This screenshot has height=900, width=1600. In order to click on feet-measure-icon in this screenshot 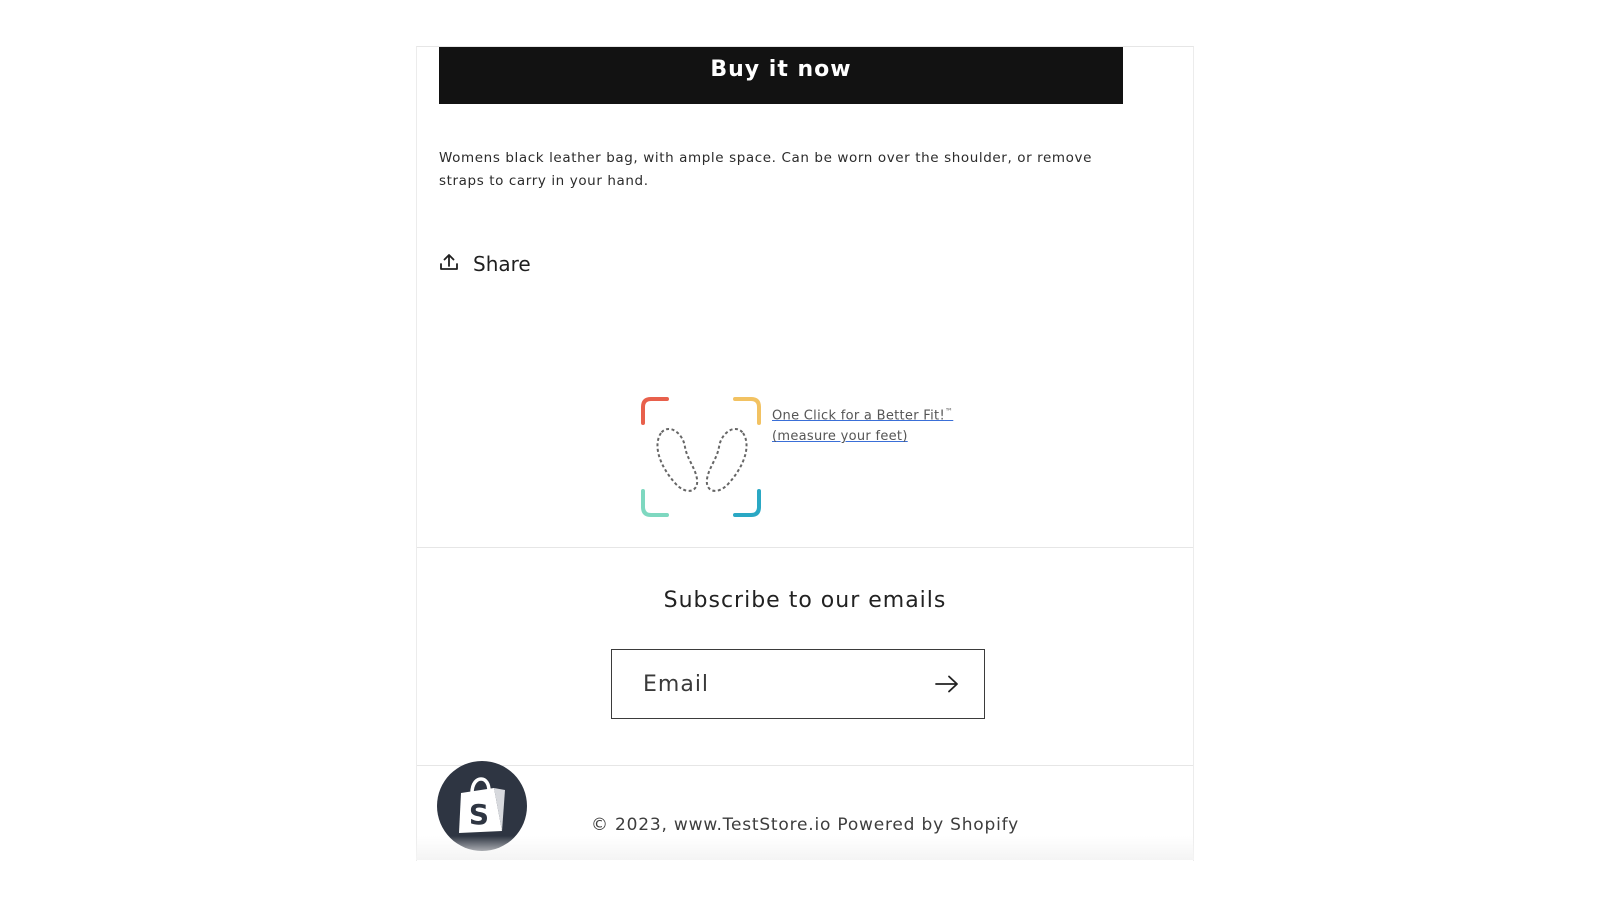, I will do `click(701, 457)`.